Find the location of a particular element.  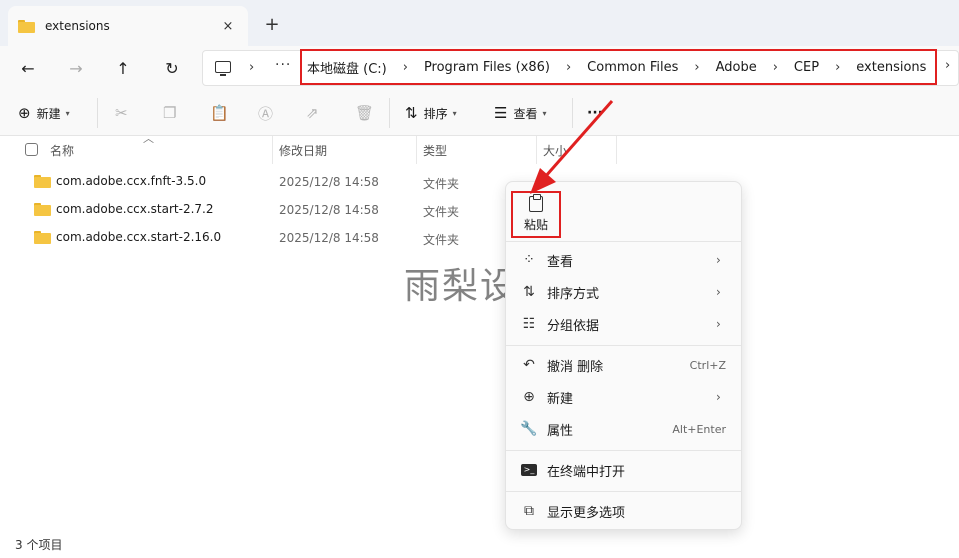

up-button: ↑ is located at coordinates (123, 68).